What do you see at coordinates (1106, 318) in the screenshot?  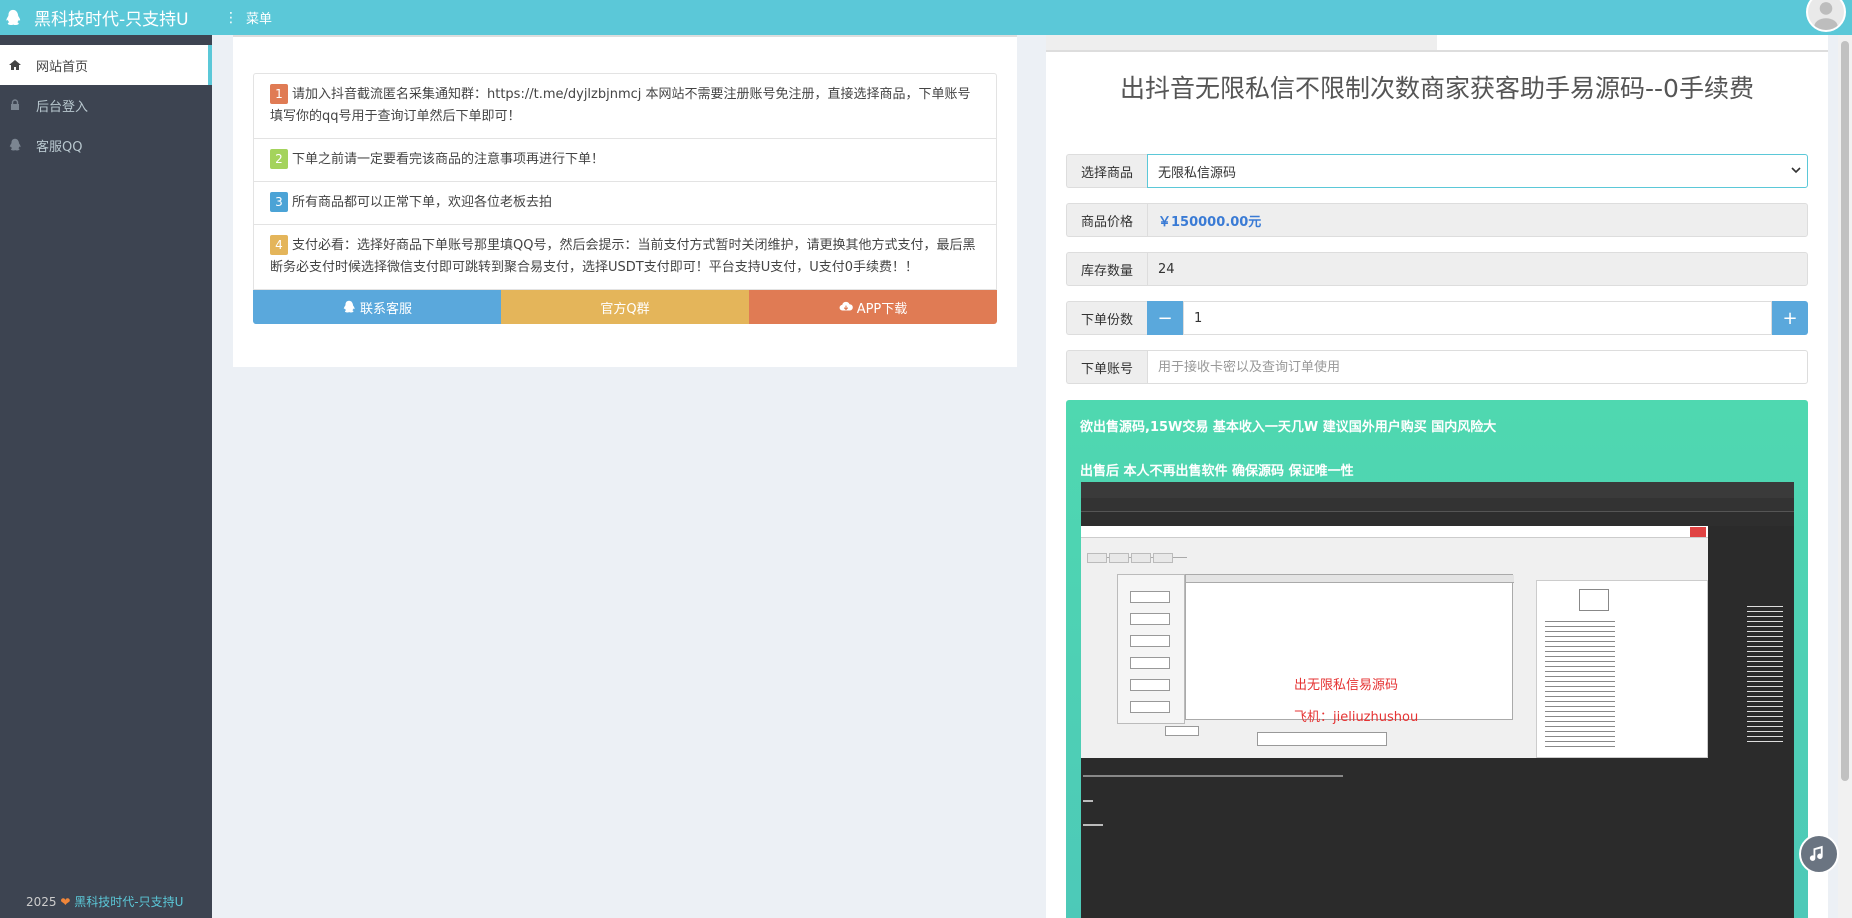 I see `field-label: 下单份数` at bounding box center [1106, 318].